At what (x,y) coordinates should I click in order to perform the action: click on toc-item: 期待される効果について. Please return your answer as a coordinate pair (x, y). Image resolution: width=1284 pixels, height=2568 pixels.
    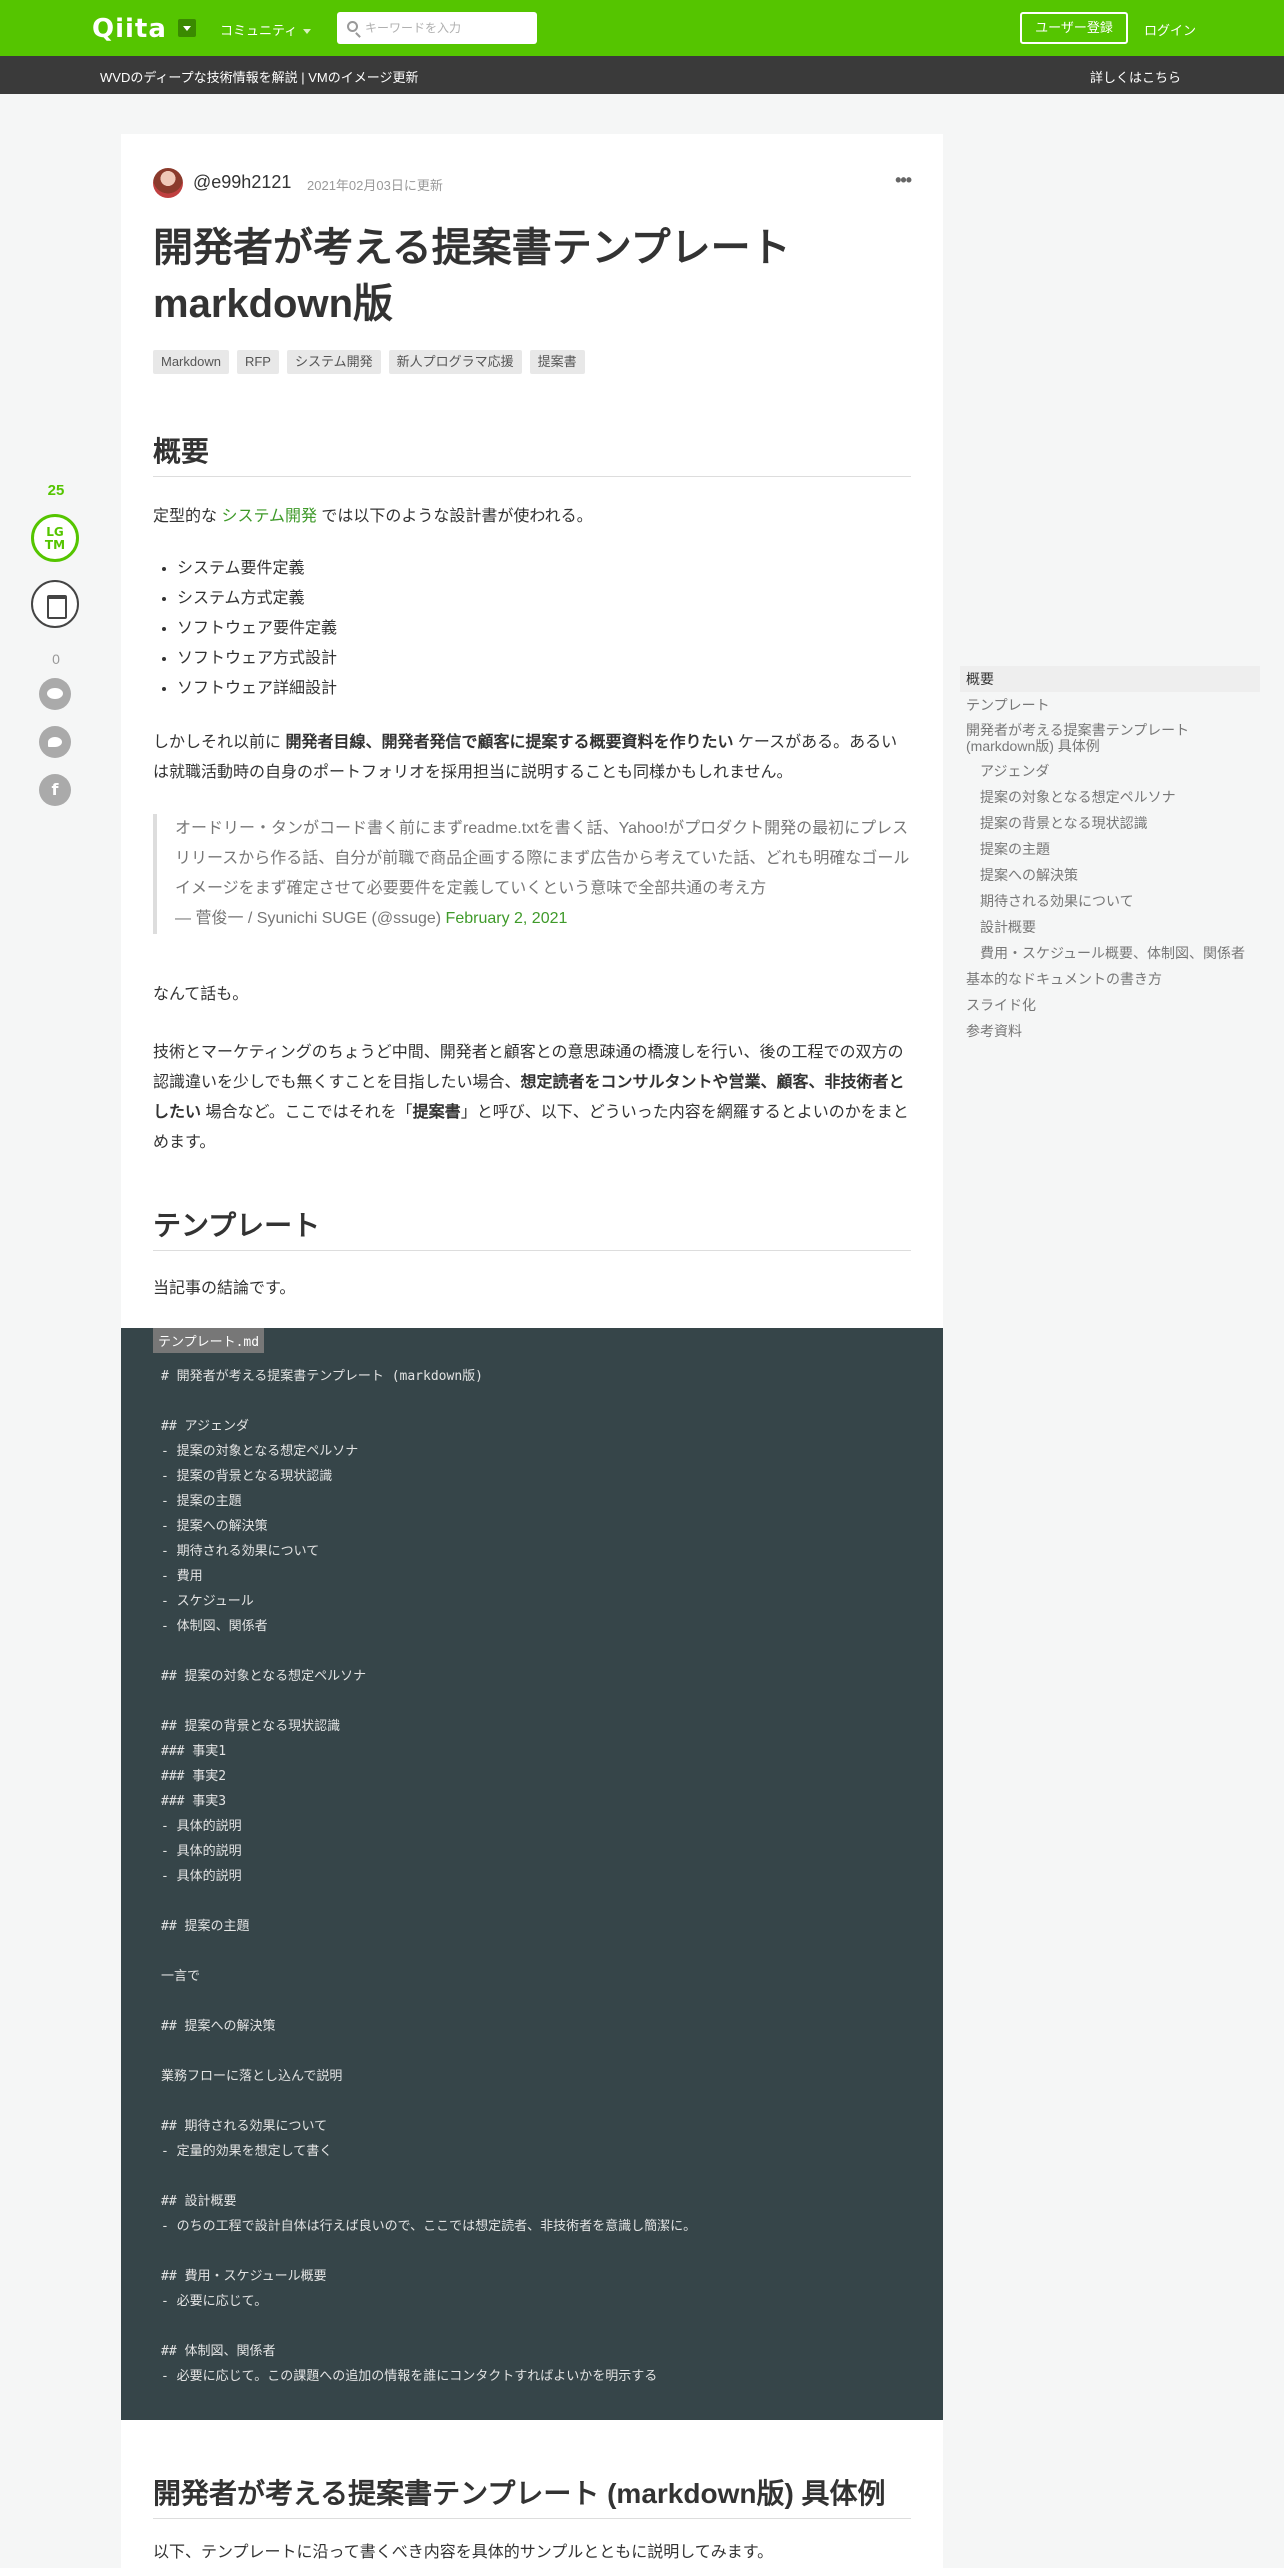
    Looking at the image, I should click on (1110, 901).